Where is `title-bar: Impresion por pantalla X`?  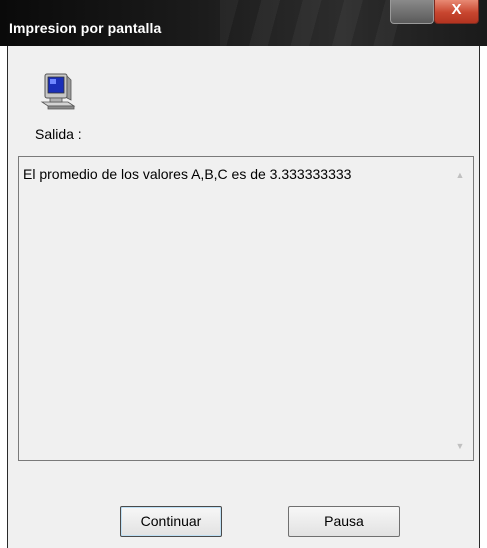
title-bar: Impresion por pantalla X is located at coordinates (243, 23).